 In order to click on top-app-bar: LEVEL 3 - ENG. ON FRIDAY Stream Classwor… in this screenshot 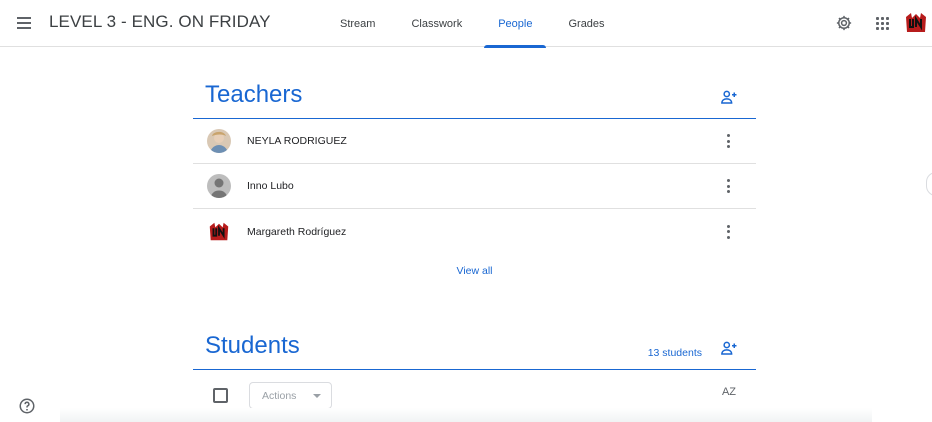, I will do `click(466, 24)`.